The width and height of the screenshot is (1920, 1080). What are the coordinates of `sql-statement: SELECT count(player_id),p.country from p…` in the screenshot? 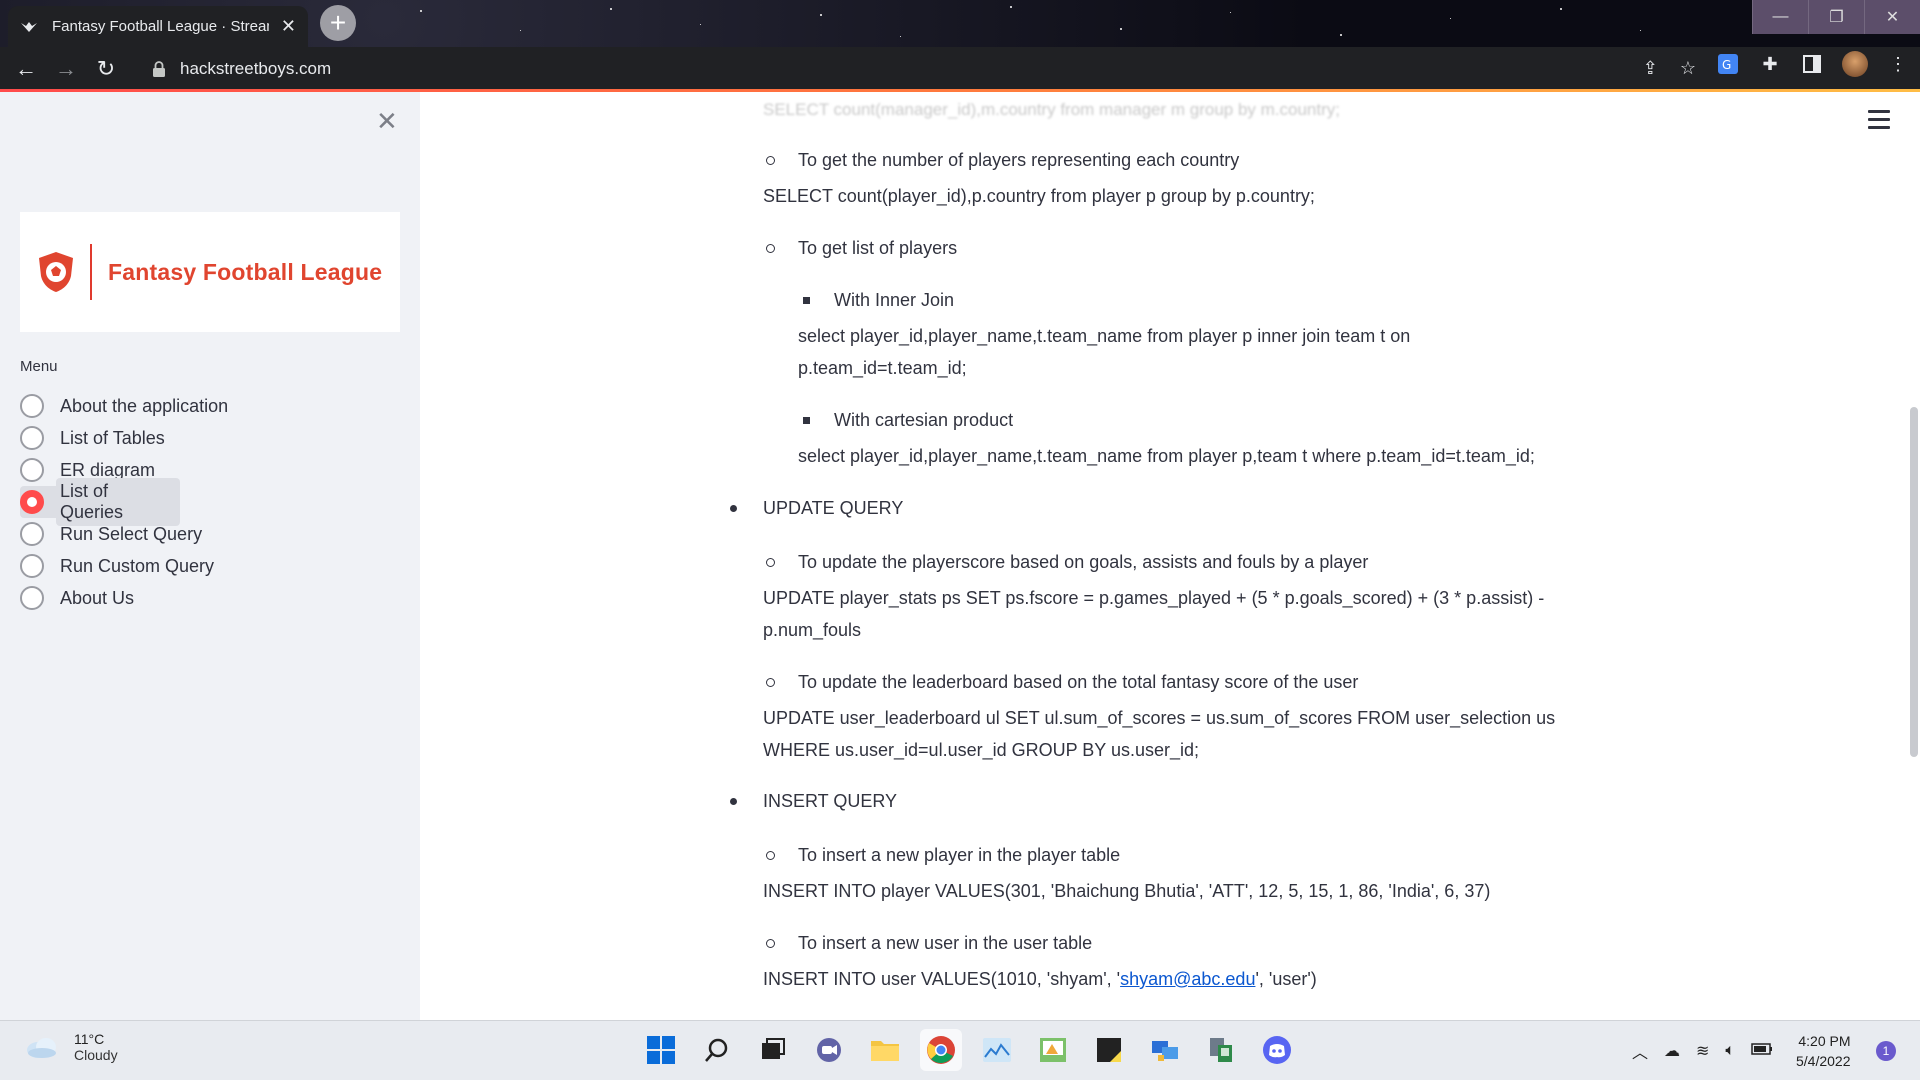 It's located at (1039, 196).